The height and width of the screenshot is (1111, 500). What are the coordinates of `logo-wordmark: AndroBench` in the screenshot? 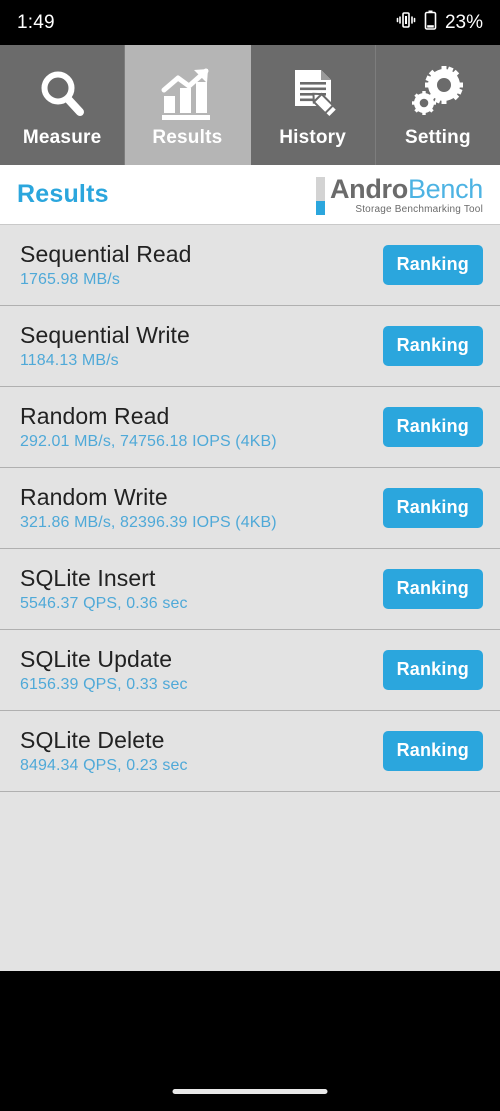 It's located at (406, 189).